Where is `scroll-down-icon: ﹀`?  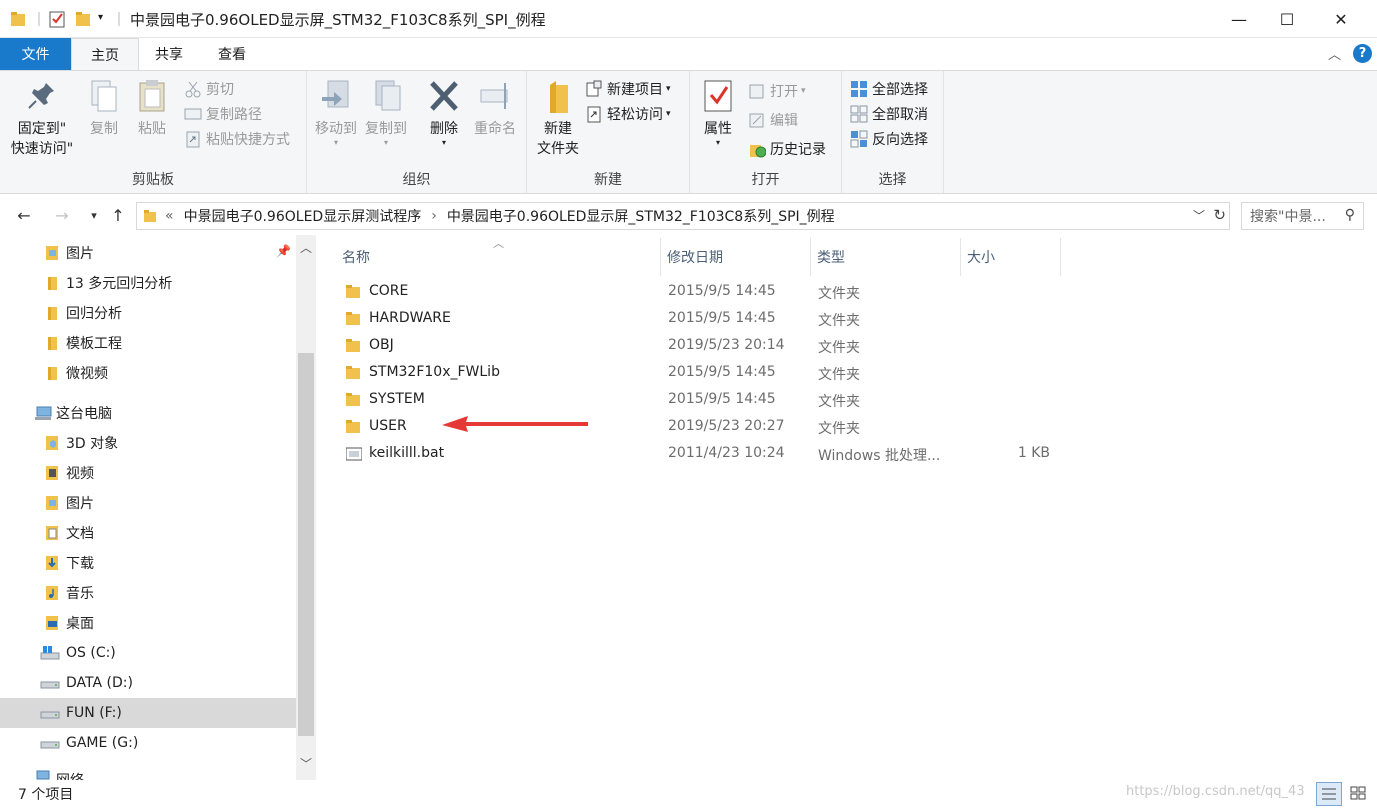
scroll-down-icon: ﹀ is located at coordinates (306, 763).